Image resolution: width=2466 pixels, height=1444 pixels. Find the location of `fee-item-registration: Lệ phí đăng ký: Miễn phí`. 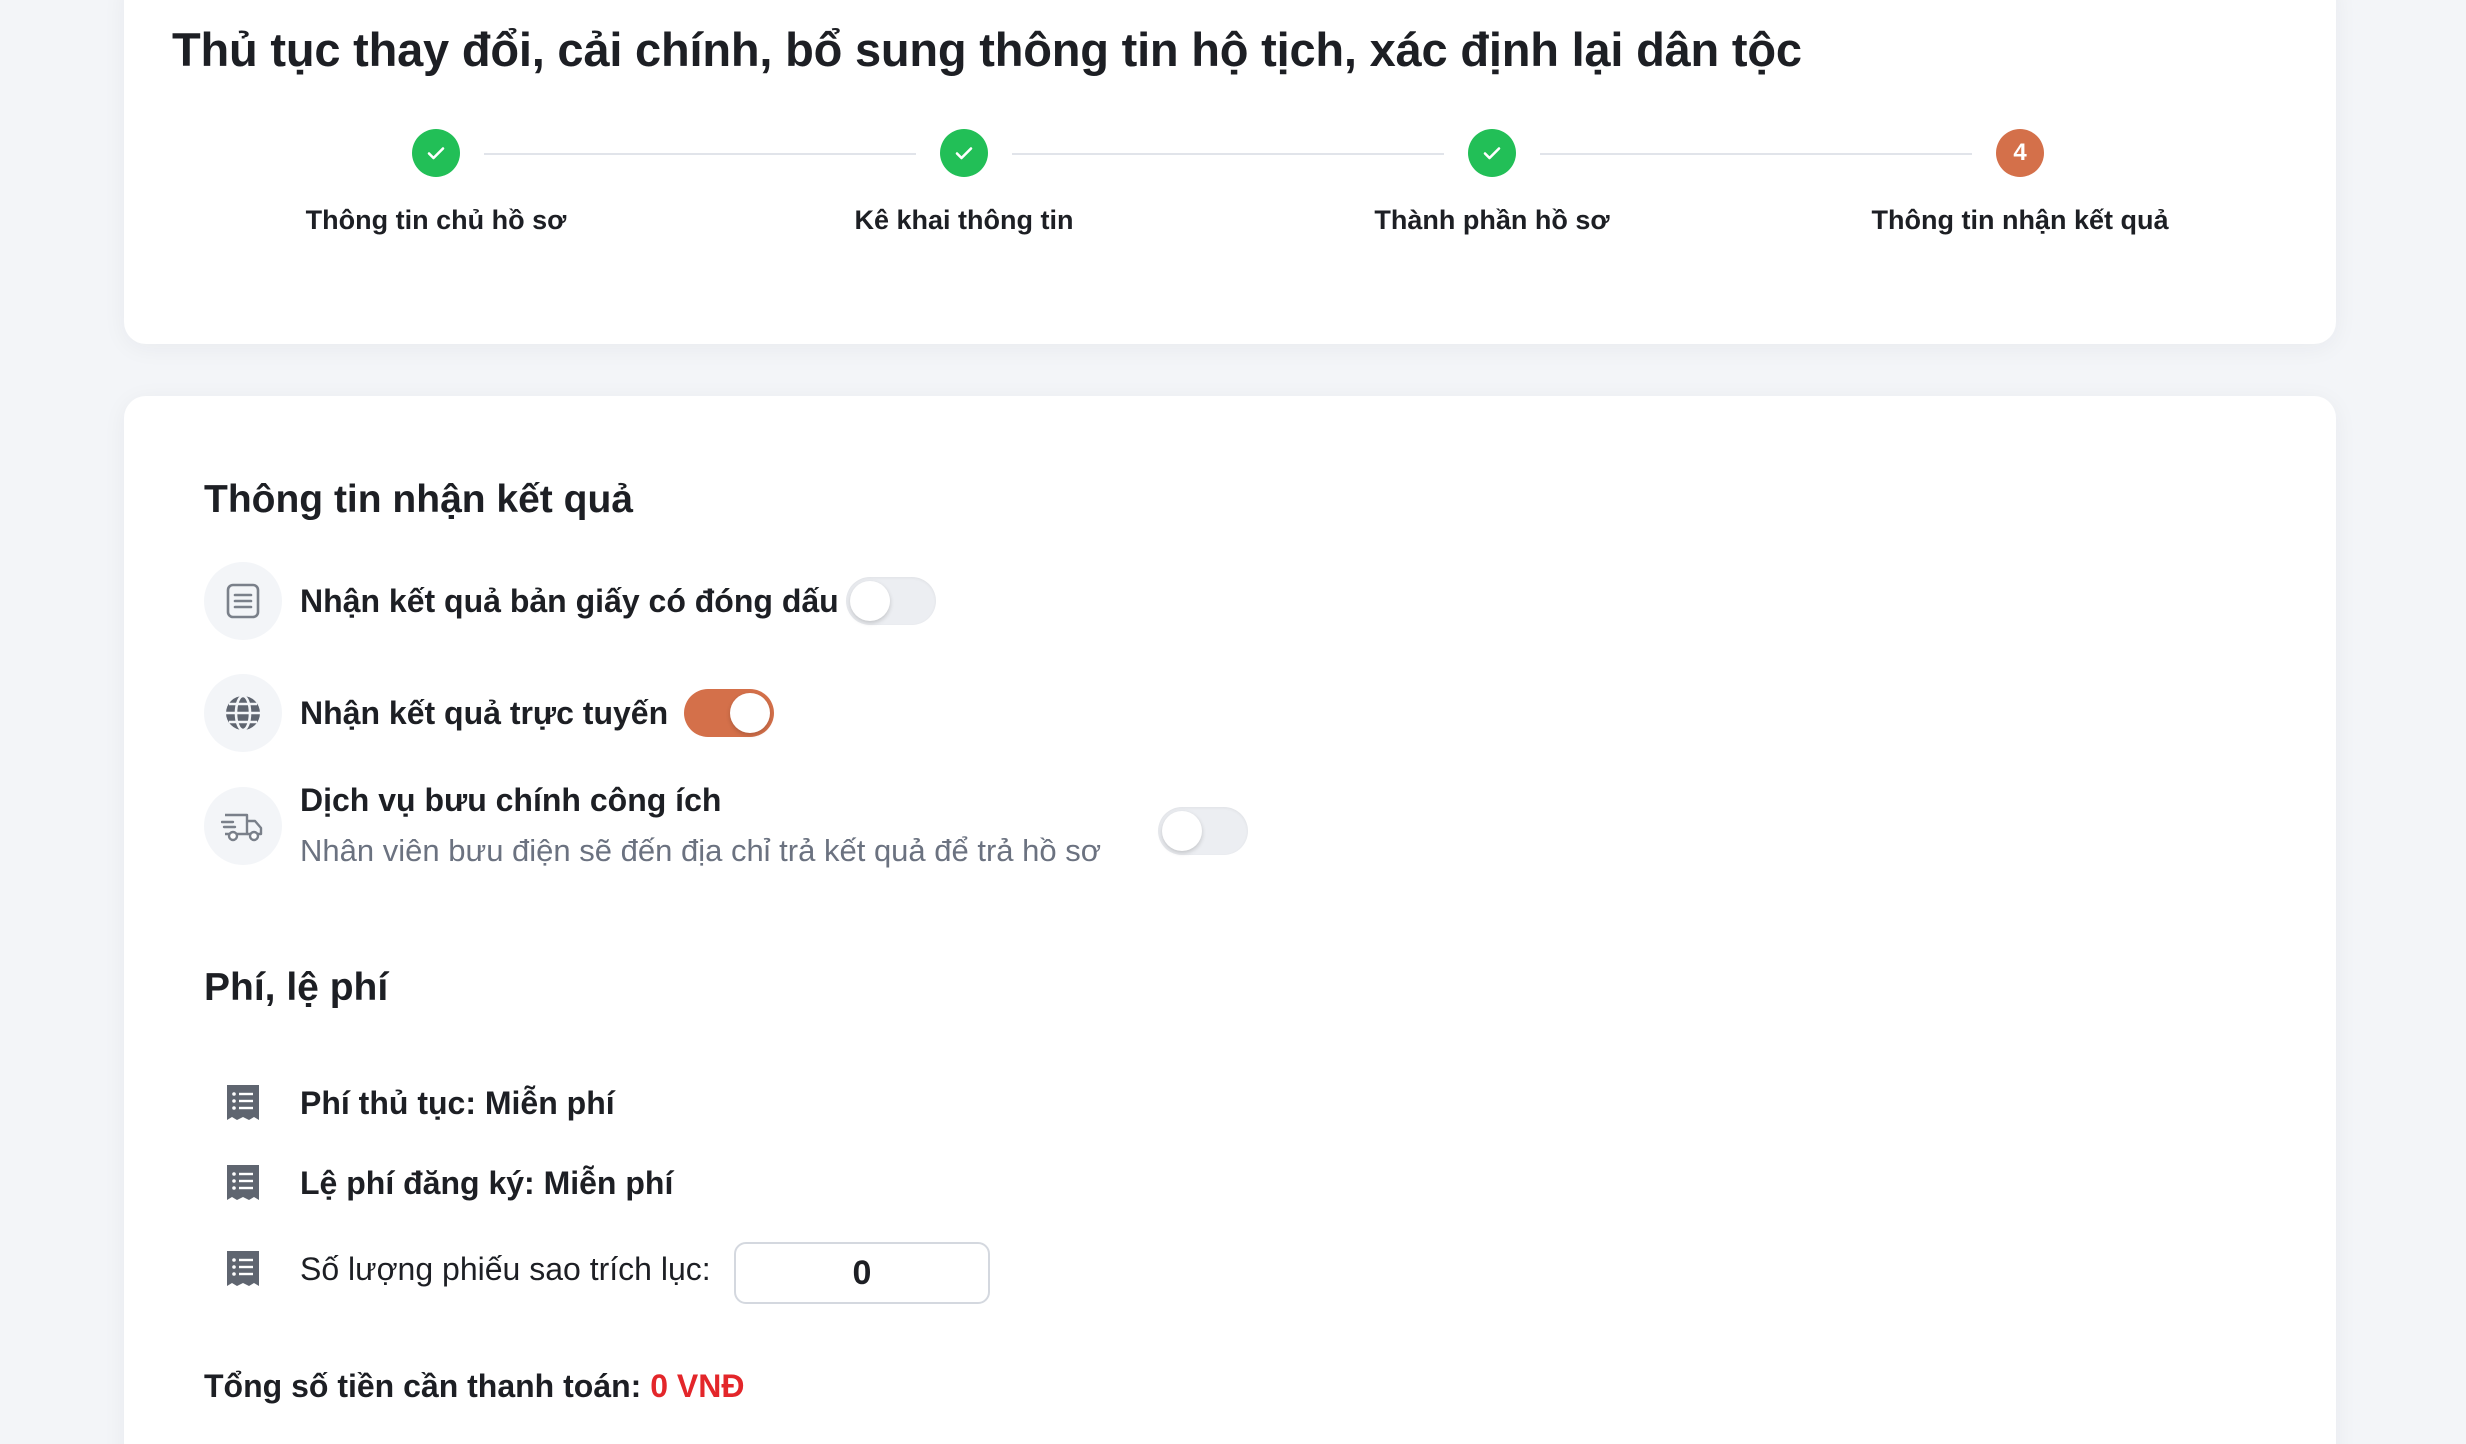

fee-item-registration: Lệ phí đăng ký: Miễn phí is located at coordinates (447, 1183).